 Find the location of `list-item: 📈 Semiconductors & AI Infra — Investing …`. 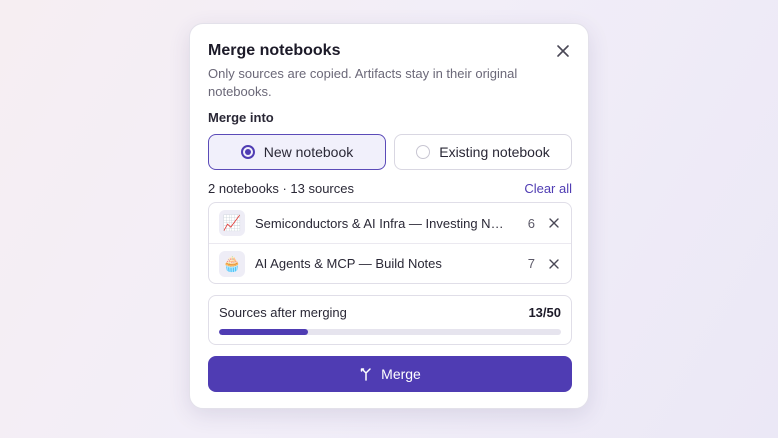

list-item: 📈 Semiconductors & AI Infra — Investing … is located at coordinates (390, 223).